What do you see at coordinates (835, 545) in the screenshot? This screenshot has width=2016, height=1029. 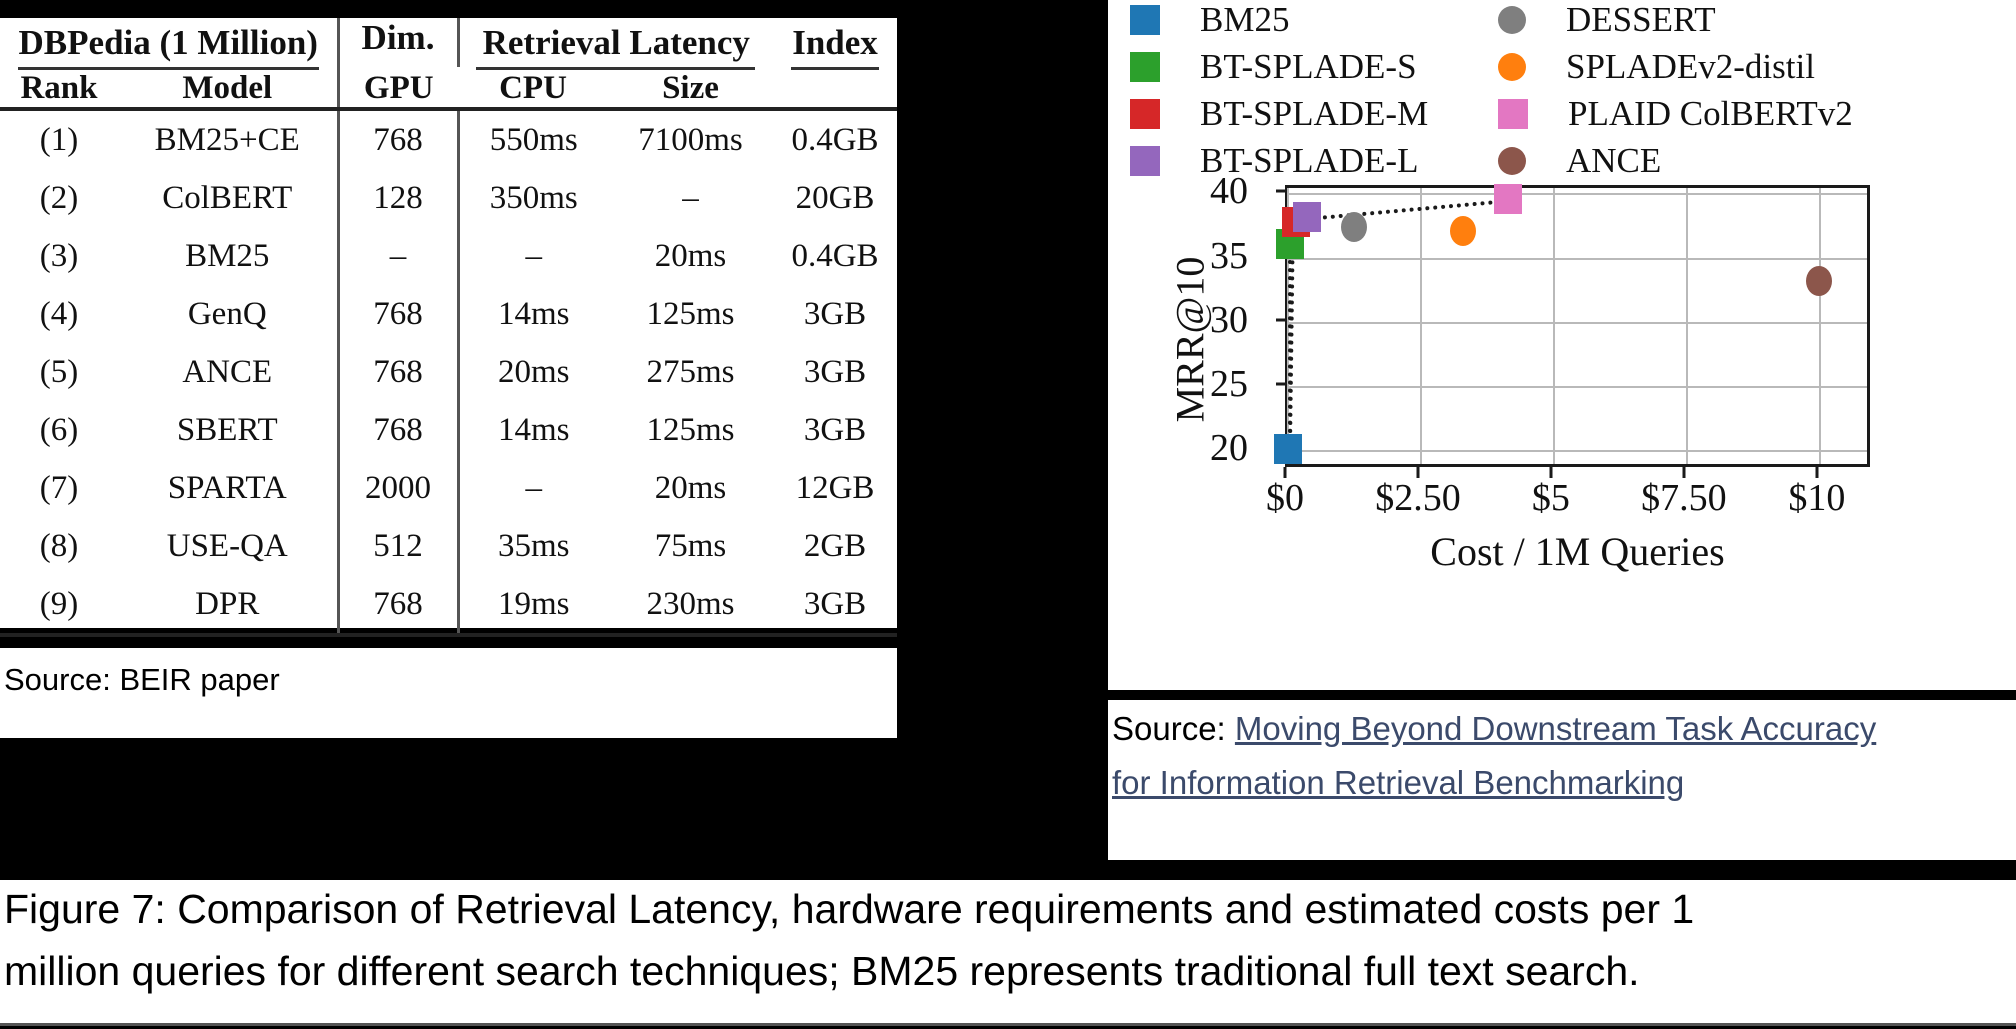 I see `cell-size: 2GB` at bounding box center [835, 545].